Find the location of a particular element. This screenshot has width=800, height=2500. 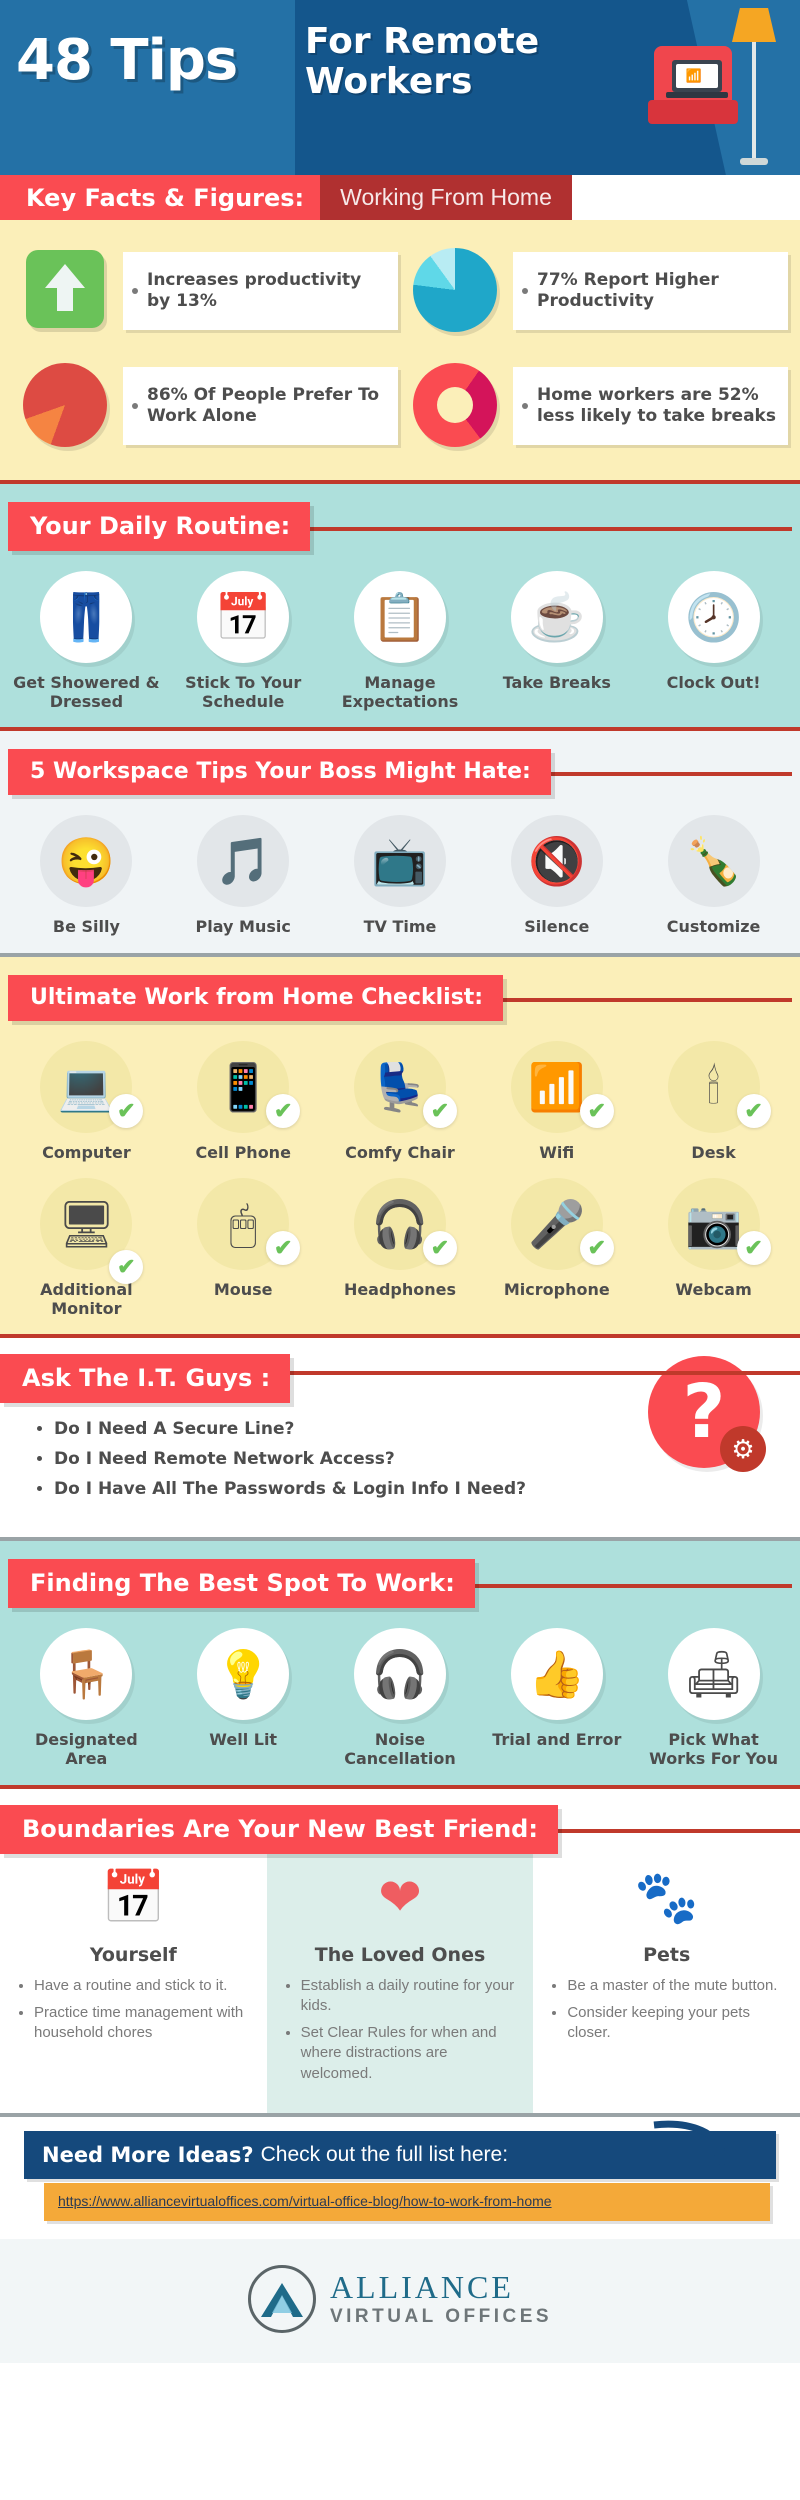

routine-label: Take Breaks is located at coordinates (556, 682).